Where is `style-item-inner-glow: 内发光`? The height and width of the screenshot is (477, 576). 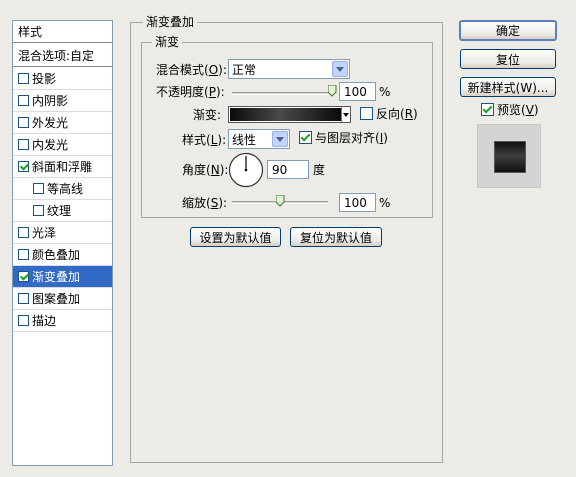 style-item-inner-glow: 内发光 is located at coordinates (62, 145).